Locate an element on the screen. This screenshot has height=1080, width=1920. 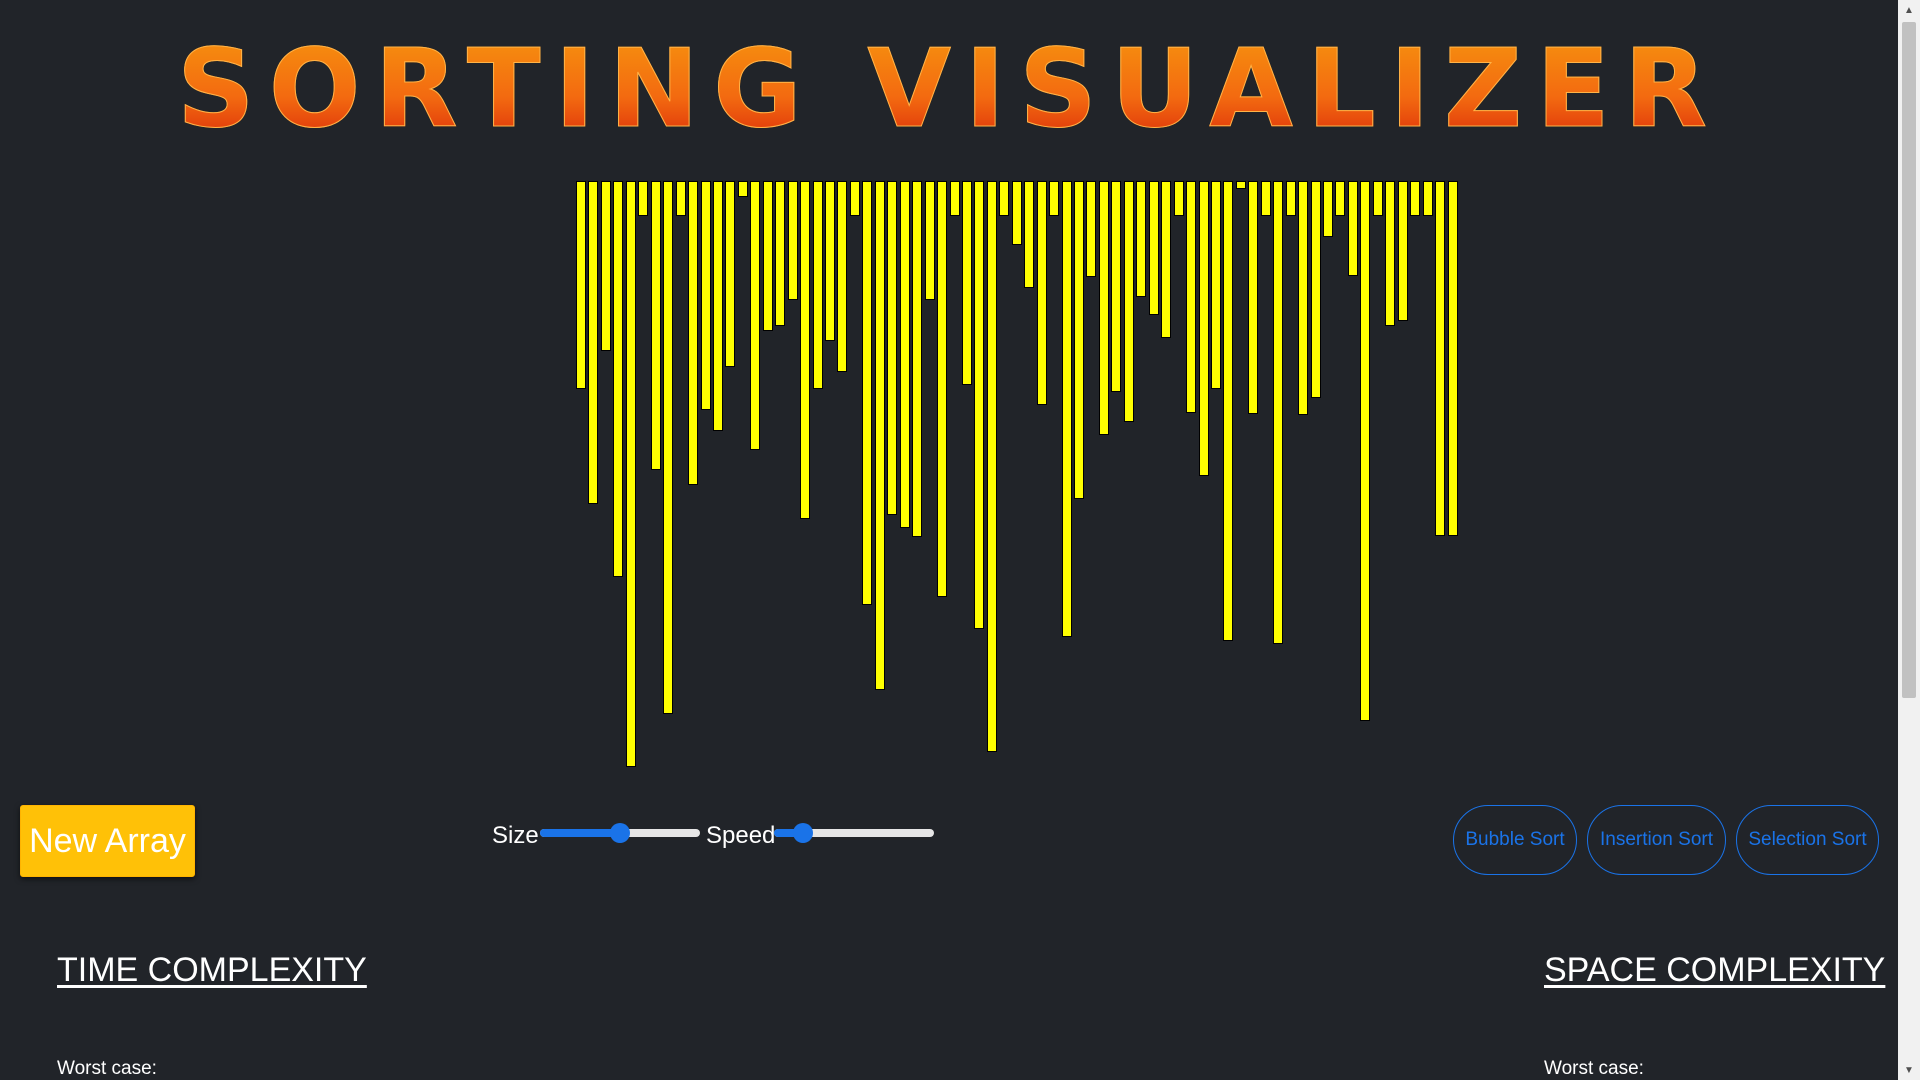
new-array-button: New Array is located at coordinates (107, 841).